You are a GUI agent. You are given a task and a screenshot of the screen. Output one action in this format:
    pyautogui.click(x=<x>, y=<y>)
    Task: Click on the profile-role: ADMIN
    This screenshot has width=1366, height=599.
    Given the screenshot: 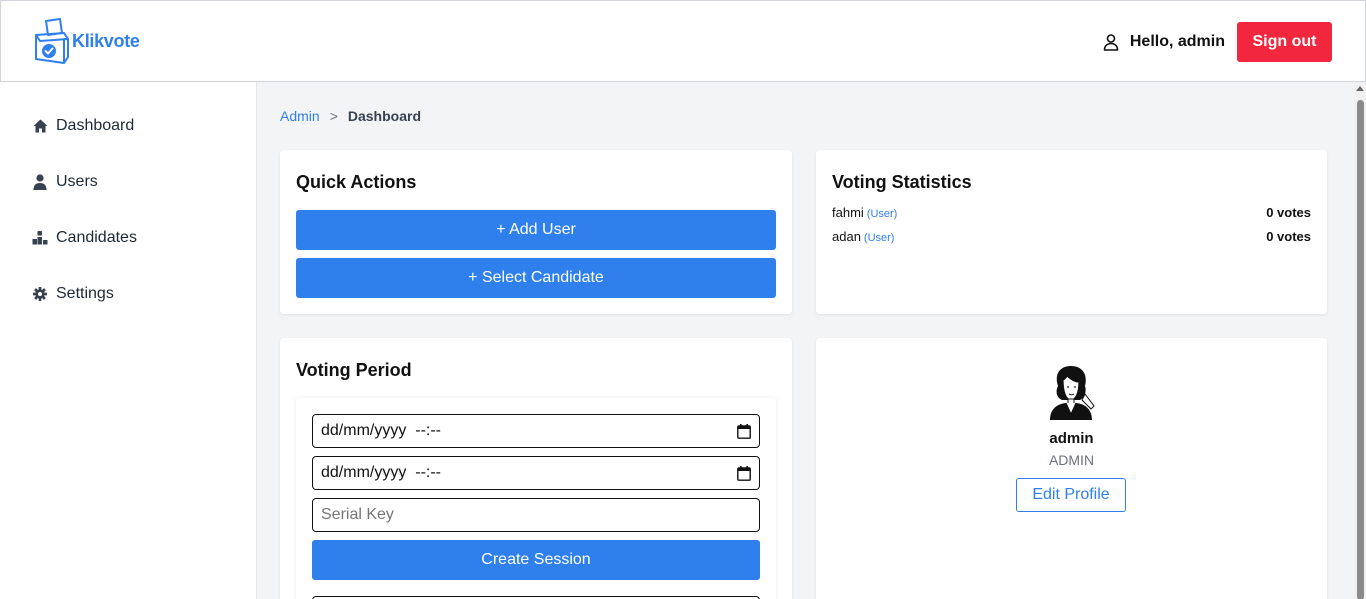 What is the action you would take?
    pyautogui.click(x=1071, y=460)
    